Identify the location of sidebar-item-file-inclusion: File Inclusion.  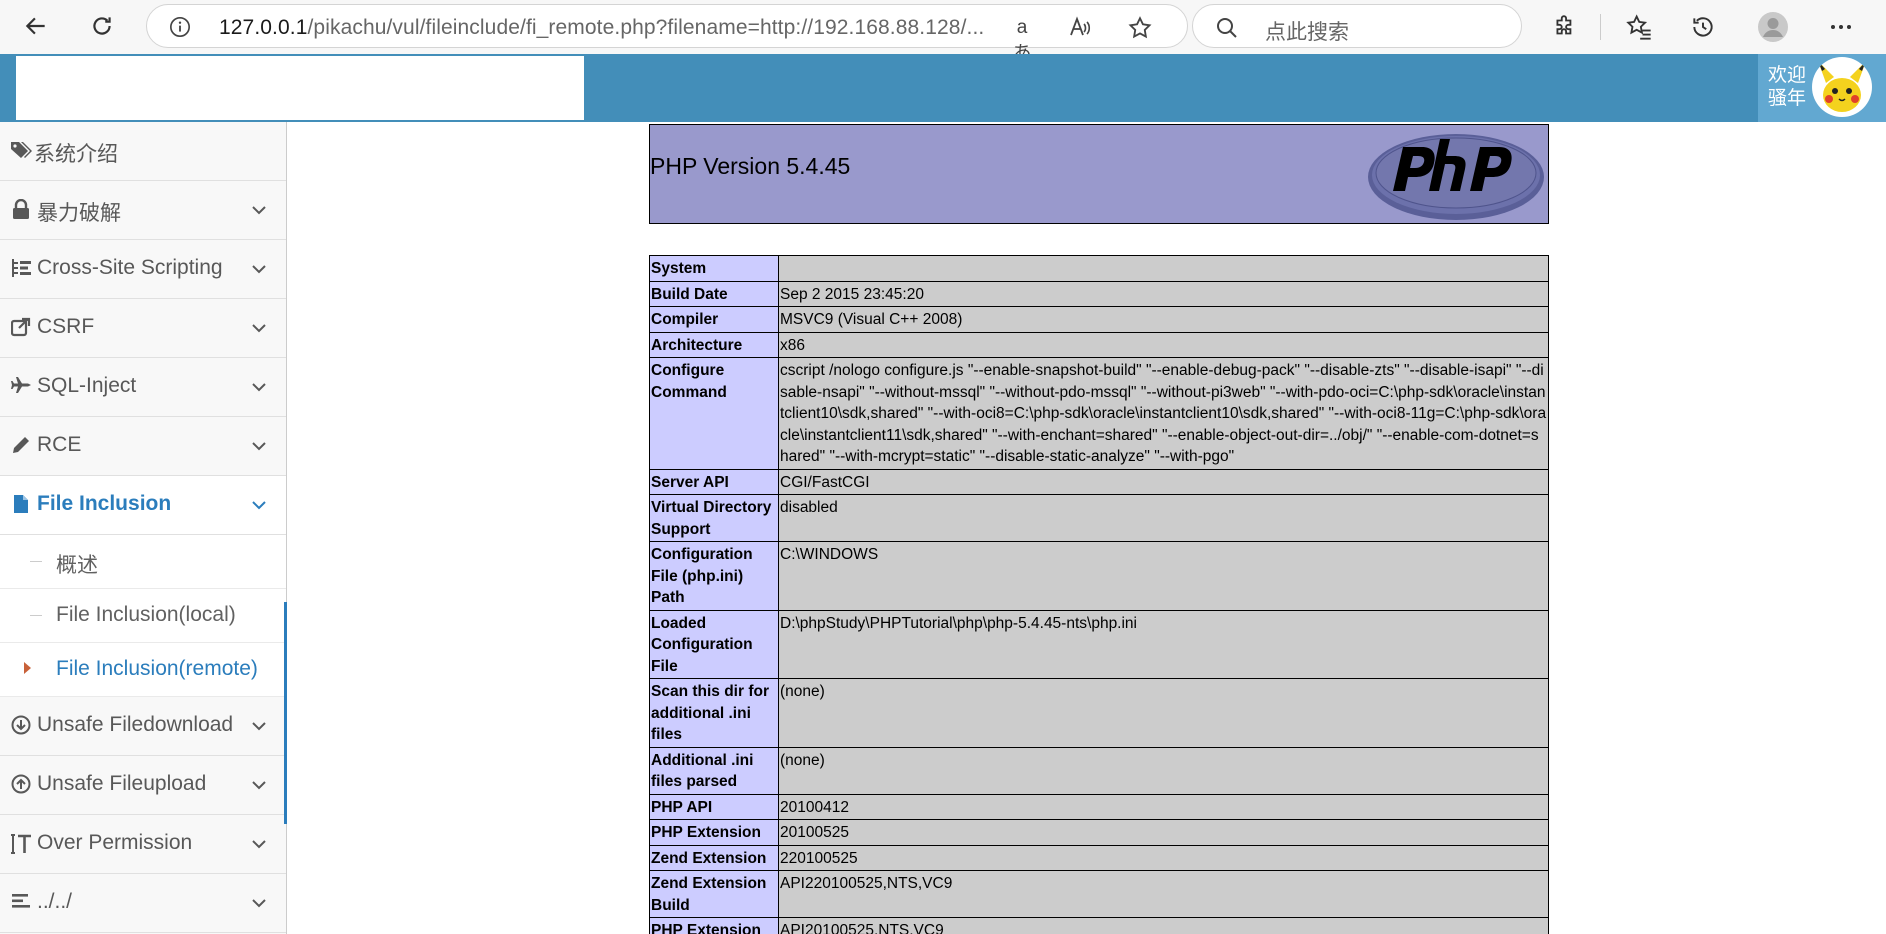
(143, 505).